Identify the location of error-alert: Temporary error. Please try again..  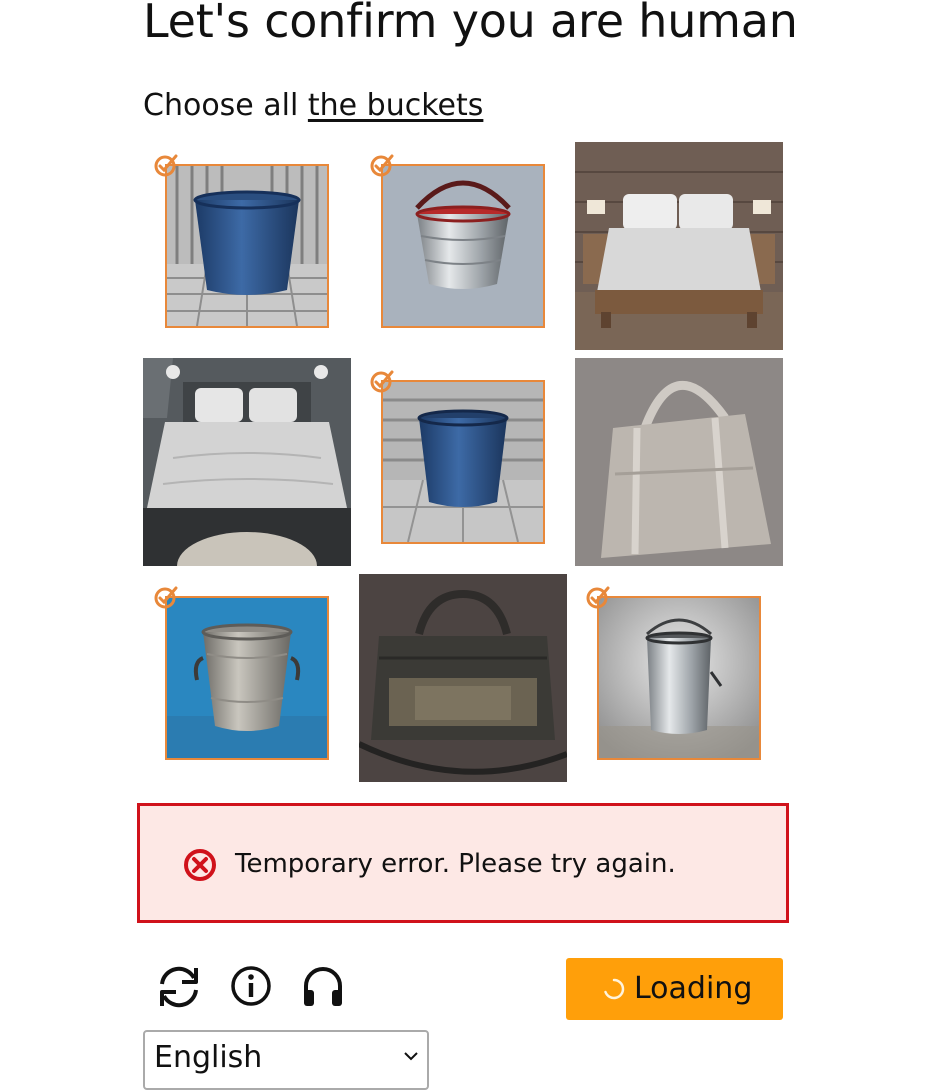
(463, 863).